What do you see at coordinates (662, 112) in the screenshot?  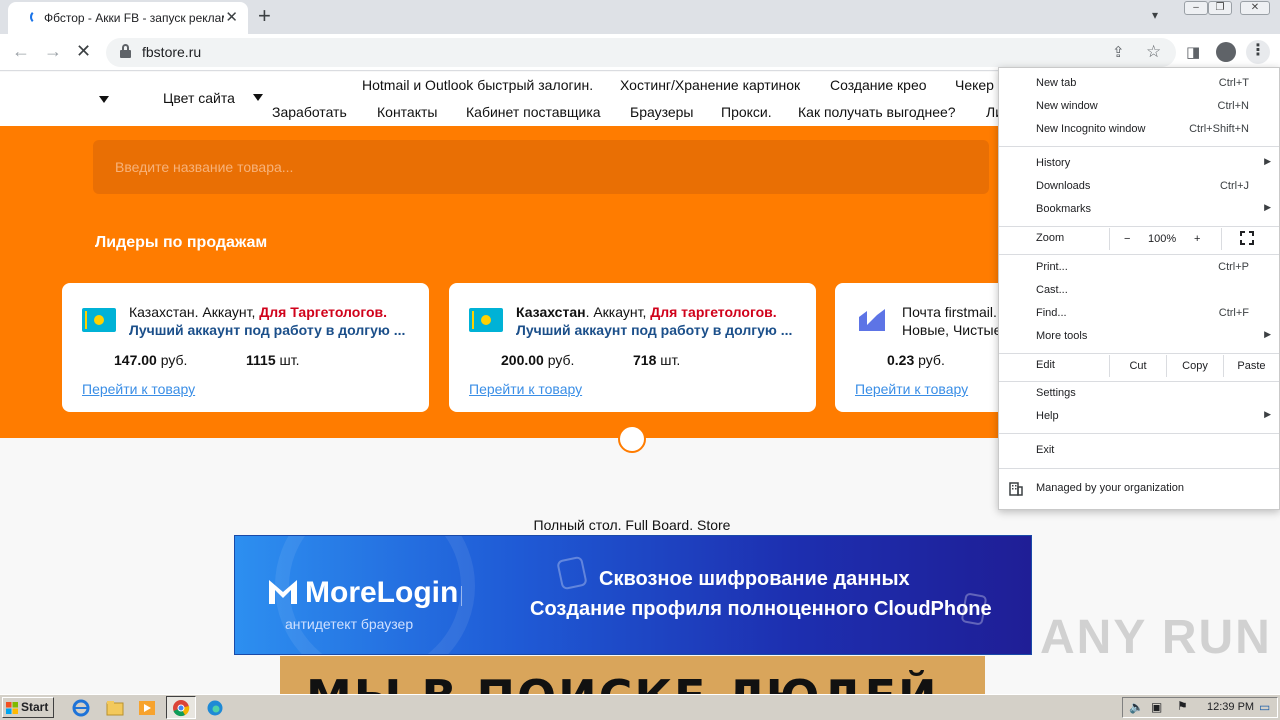 I see `nav-link-browsers: Браузеры` at bounding box center [662, 112].